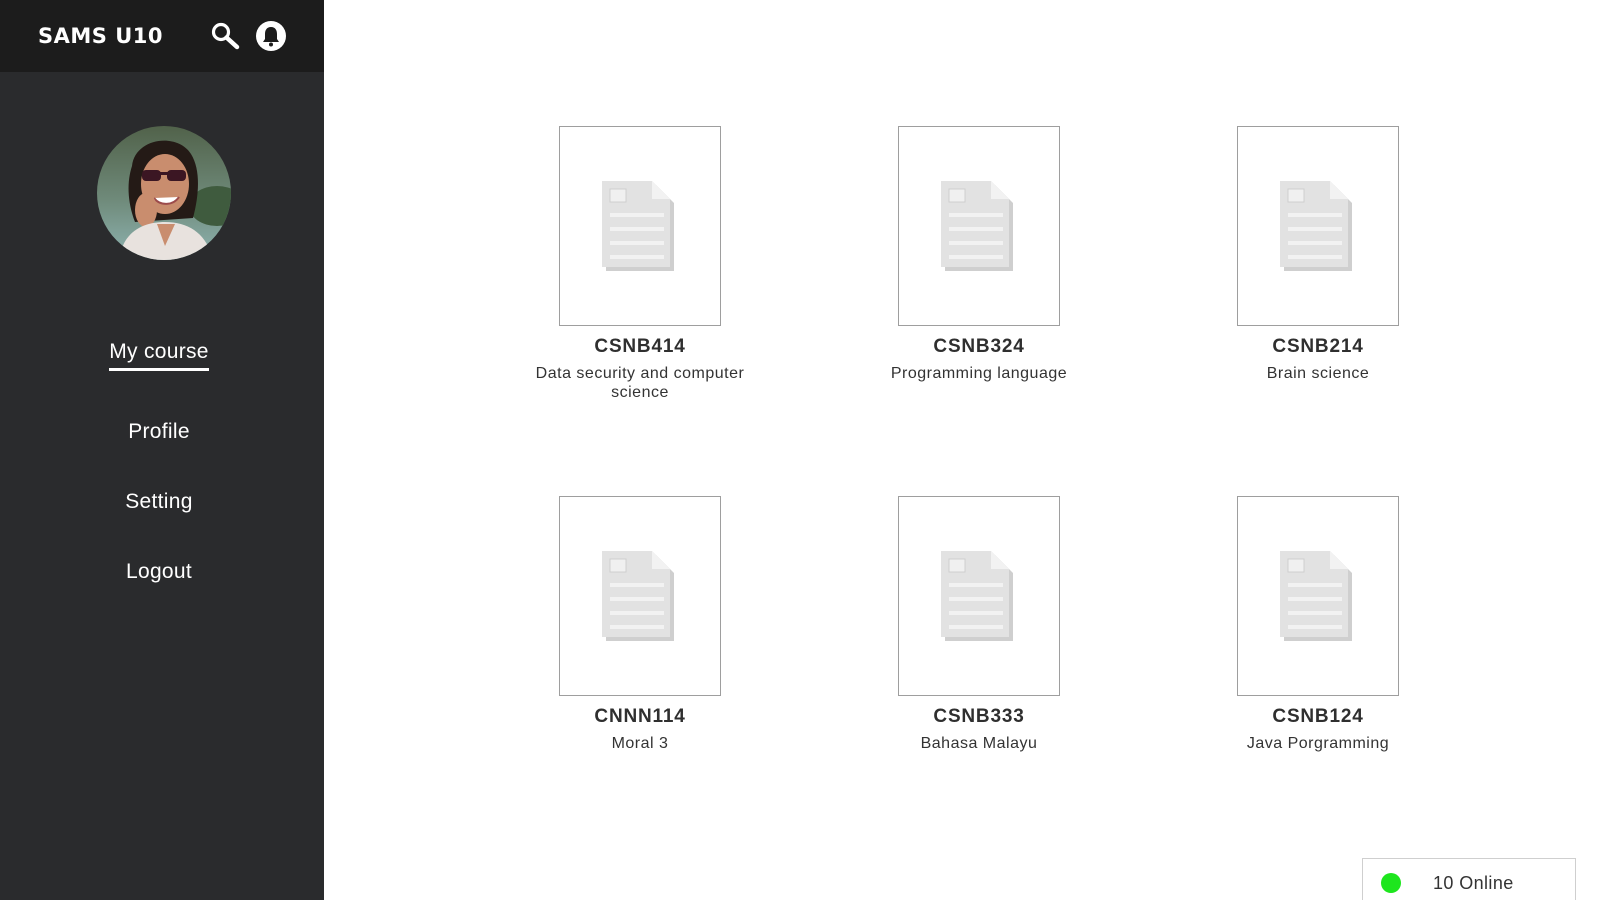 This screenshot has height=900, width=1600. What do you see at coordinates (1318, 716) in the screenshot?
I see `course-code: CSNB124` at bounding box center [1318, 716].